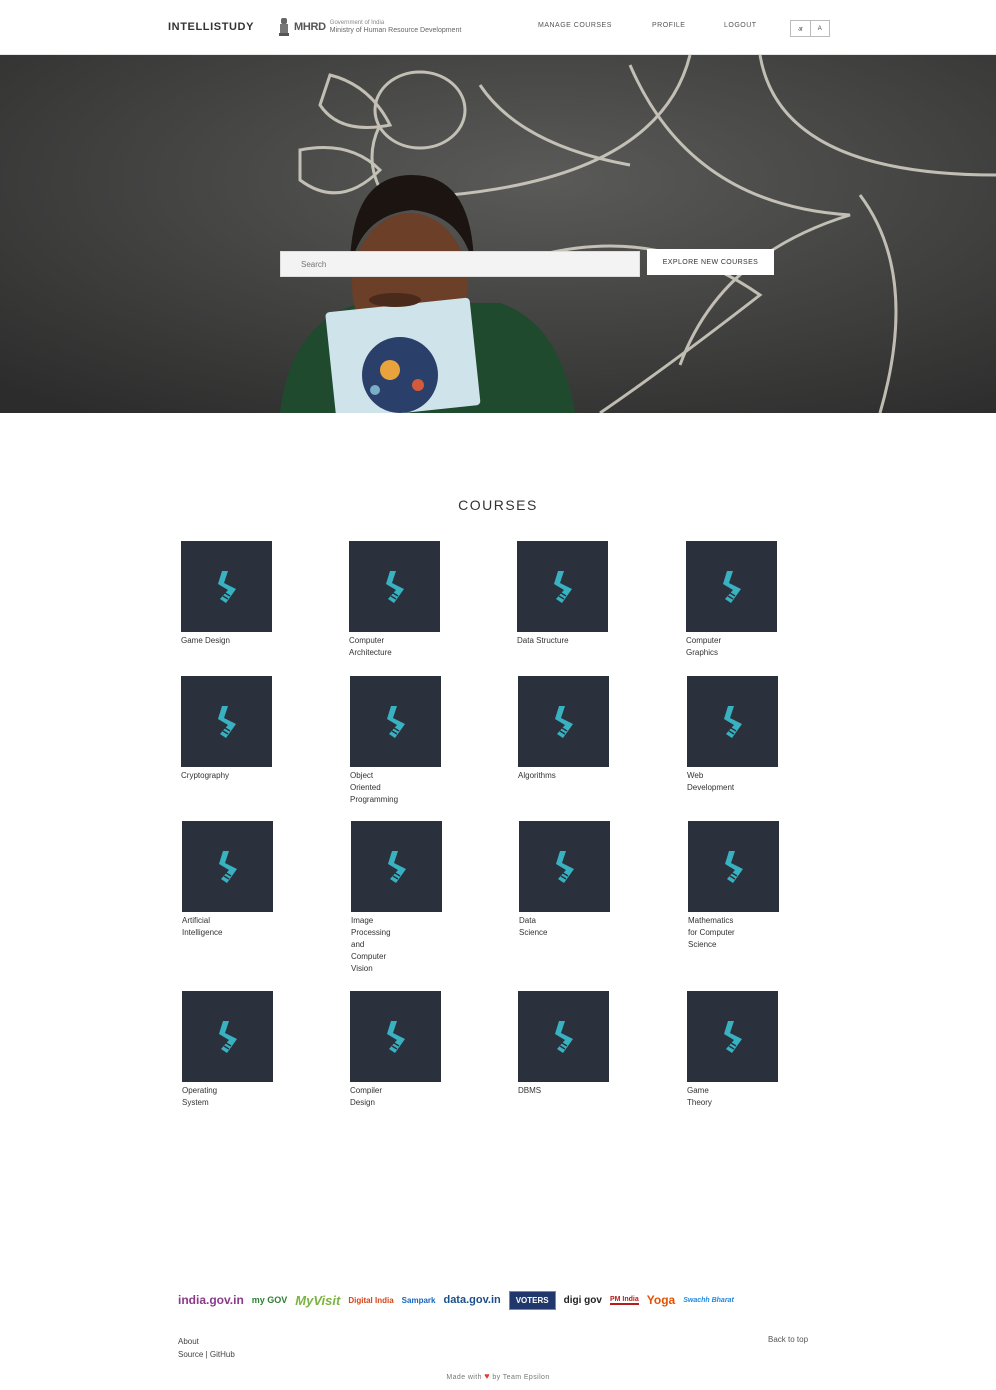  I want to click on course-card: Algorithms, so click(578, 729).